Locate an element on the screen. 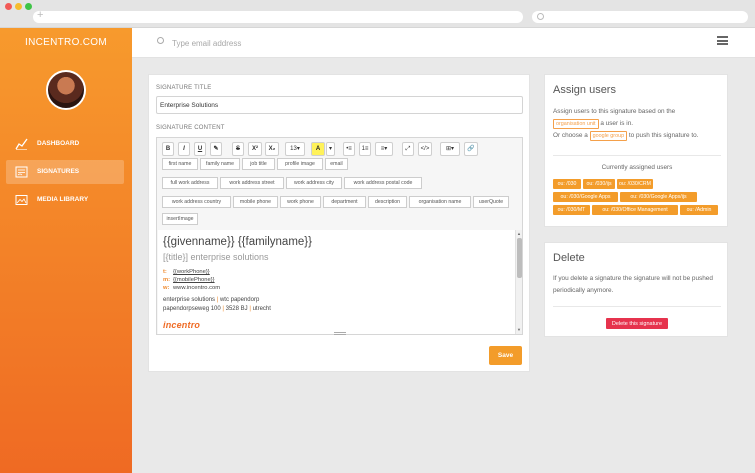  organisation-unit-chip: organisation unit is located at coordinates (576, 124).